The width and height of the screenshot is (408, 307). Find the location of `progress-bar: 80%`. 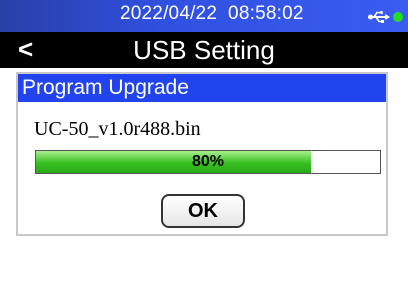

progress-bar: 80% is located at coordinates (208, 162).